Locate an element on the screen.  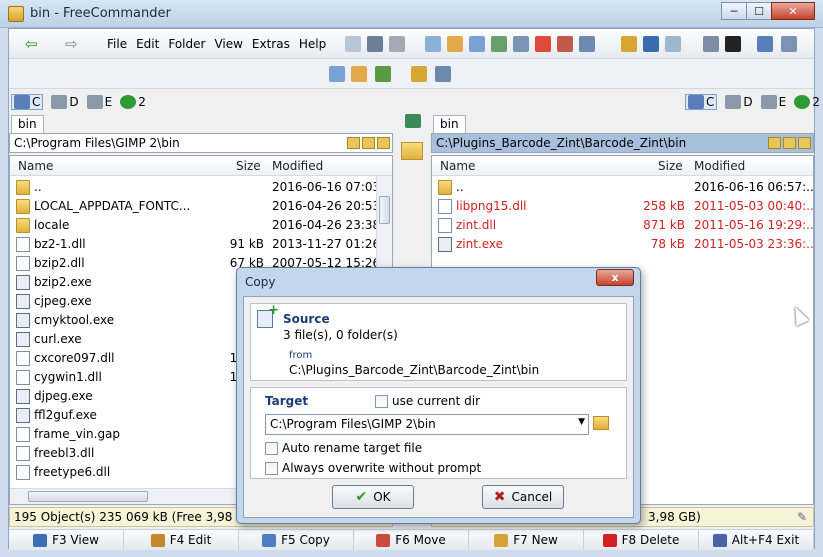
chevron-down-icon: ▼ is located at coordinates (581, 422).